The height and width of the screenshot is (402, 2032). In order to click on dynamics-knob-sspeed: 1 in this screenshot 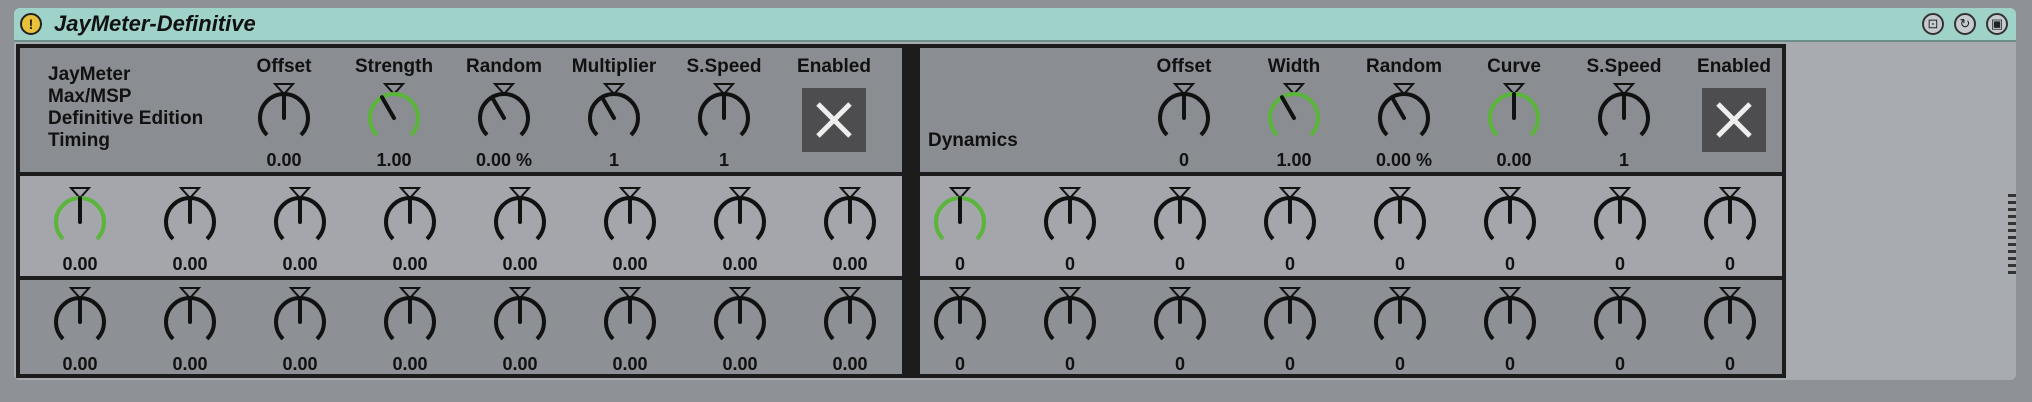, I will do `click(1624, 126)`.